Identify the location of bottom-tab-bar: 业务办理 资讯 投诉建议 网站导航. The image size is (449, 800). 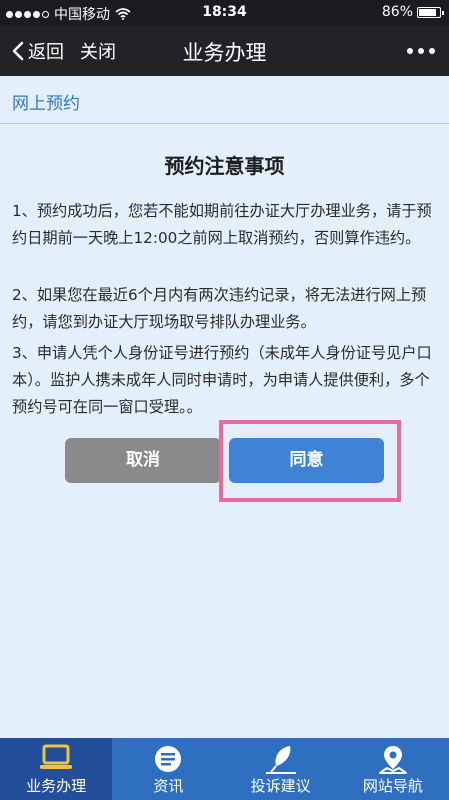
(224, 769).